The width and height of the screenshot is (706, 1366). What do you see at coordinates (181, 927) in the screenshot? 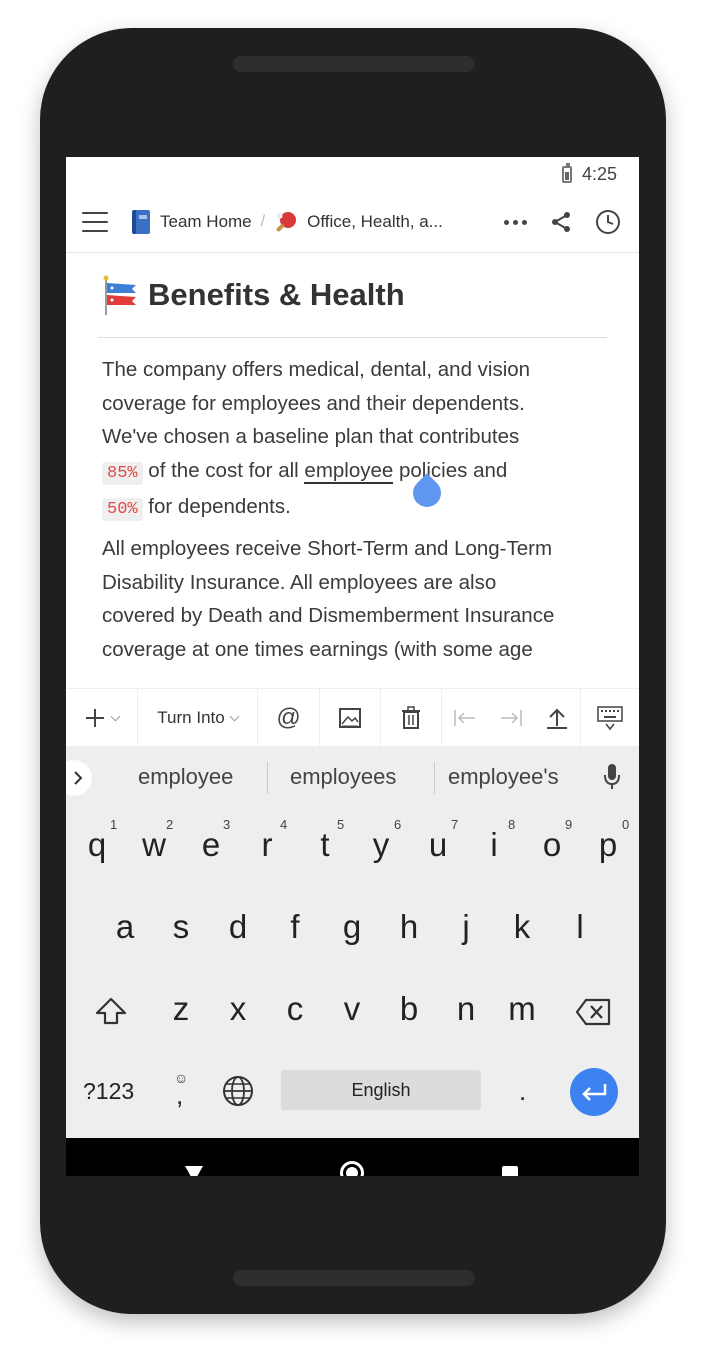
I see `key-s: s` at bounding box center [181, 927].